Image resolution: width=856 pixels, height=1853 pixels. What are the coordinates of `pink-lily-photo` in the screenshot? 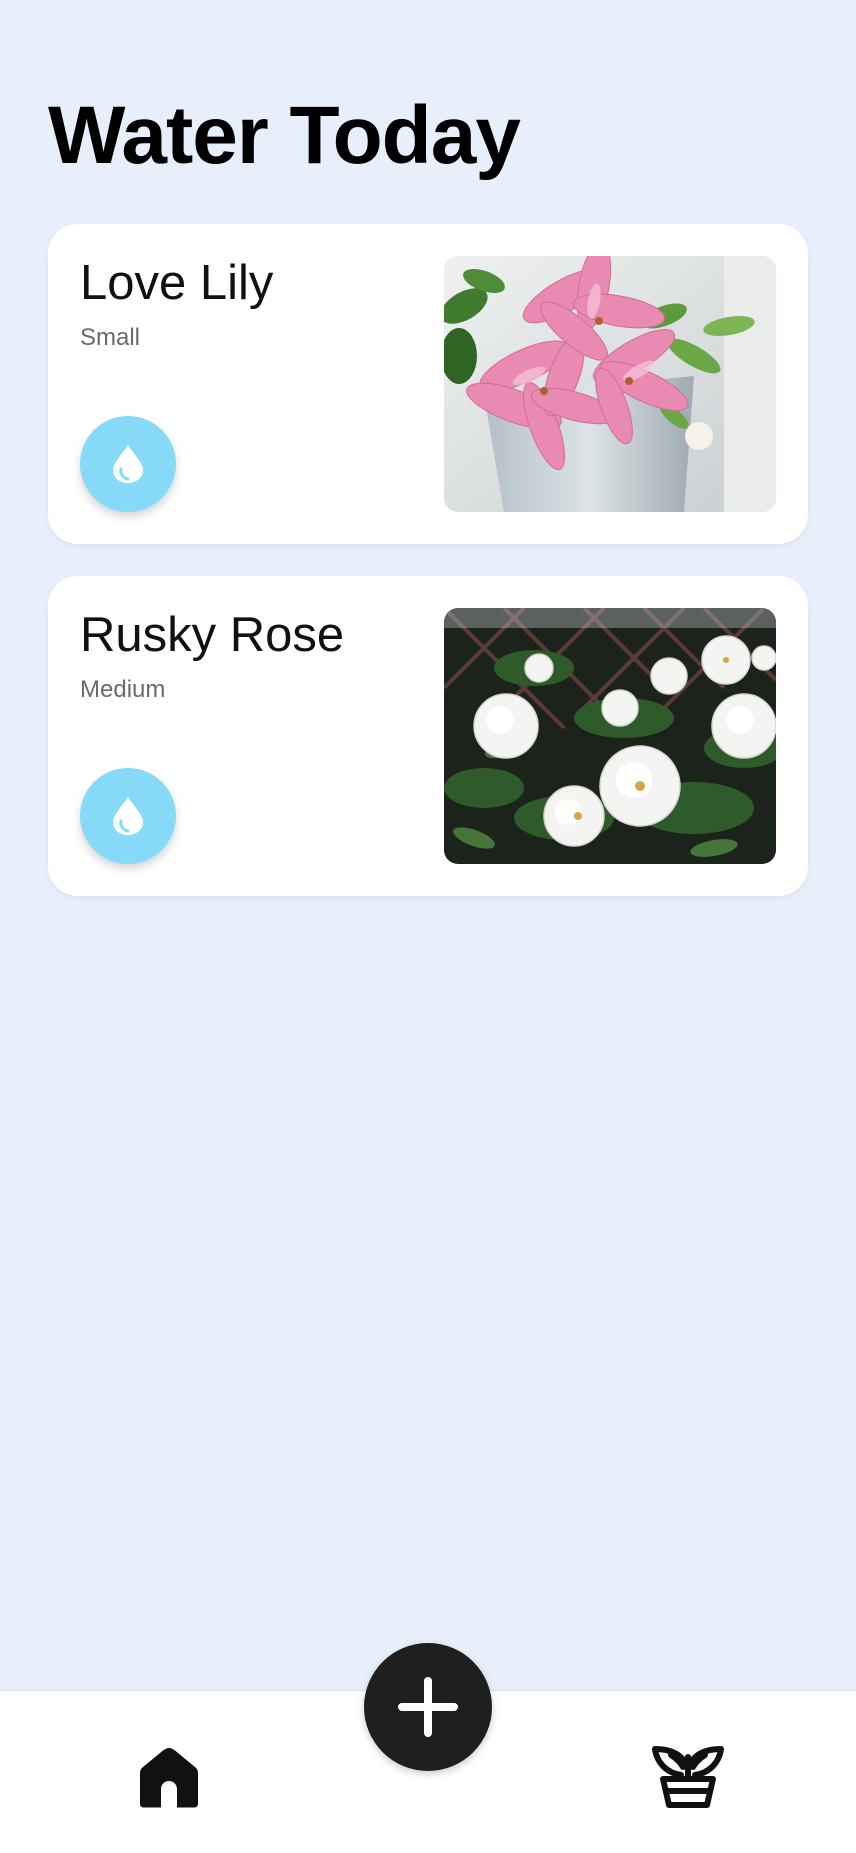 It's located at (610, 384).